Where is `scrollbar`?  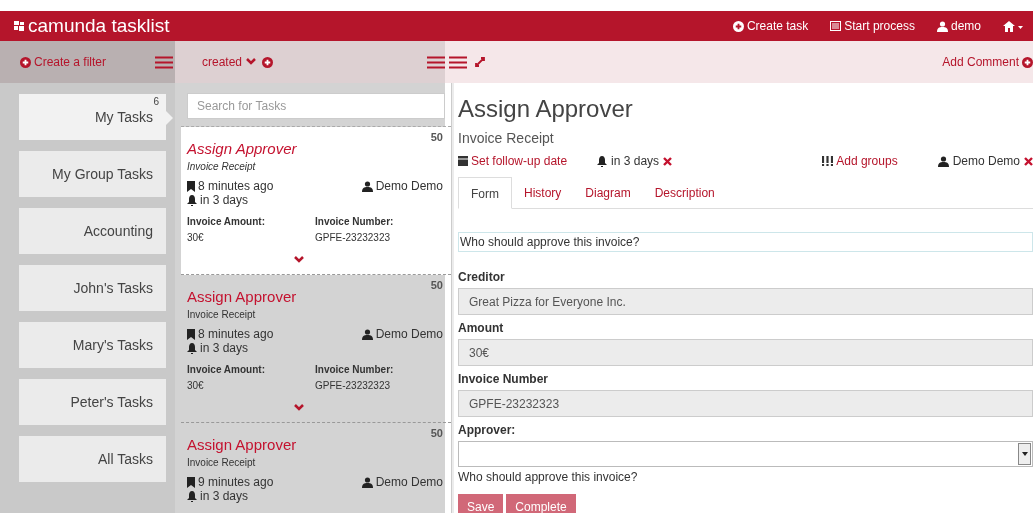 scrollbar is located at coordinates (452, 298).